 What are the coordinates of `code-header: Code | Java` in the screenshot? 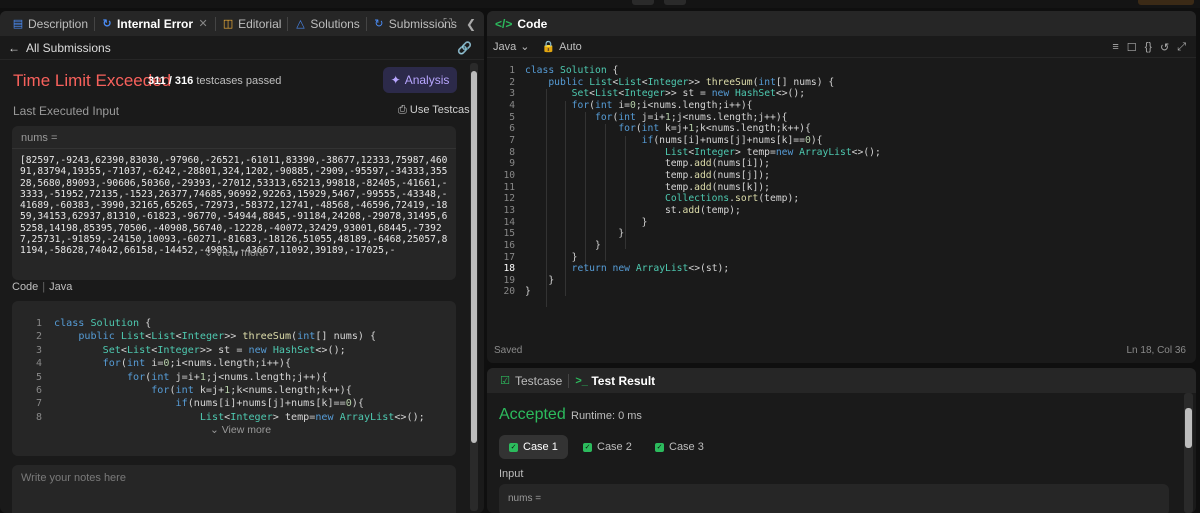 It's located at (42, 287).